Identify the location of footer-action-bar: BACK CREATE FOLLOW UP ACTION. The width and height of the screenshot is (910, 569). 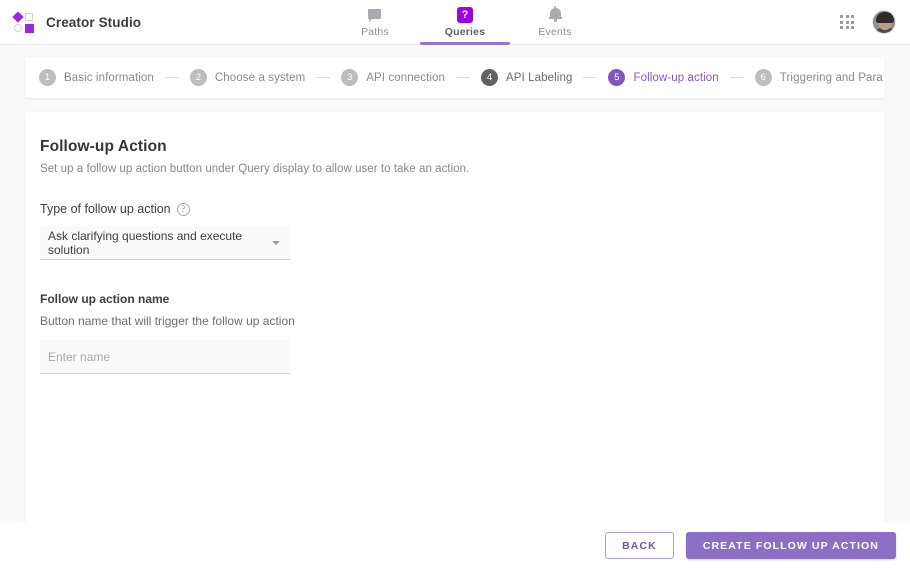
(455, 545).